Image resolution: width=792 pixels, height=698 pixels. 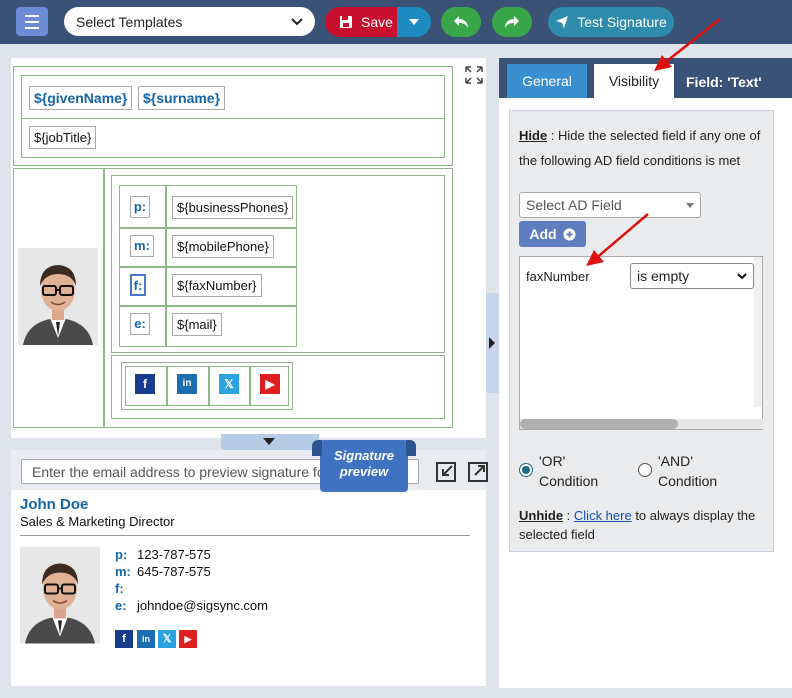 What do you see at coordinates (526, 470) in the screenshot?
I see `or-condition-radio` at bounding box center [526, 470].